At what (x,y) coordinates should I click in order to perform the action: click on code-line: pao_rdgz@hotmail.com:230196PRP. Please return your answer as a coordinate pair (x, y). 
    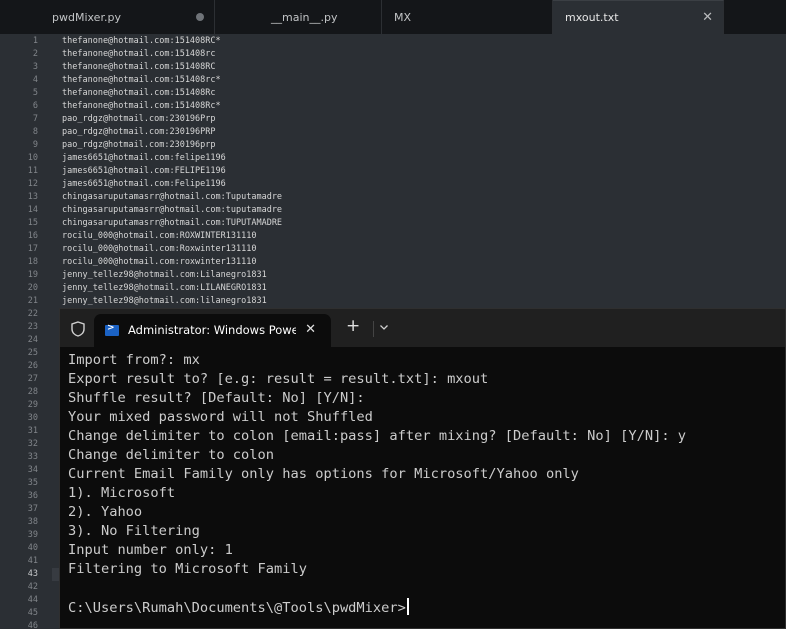
    Looking at the image, I should click on (139, 132).